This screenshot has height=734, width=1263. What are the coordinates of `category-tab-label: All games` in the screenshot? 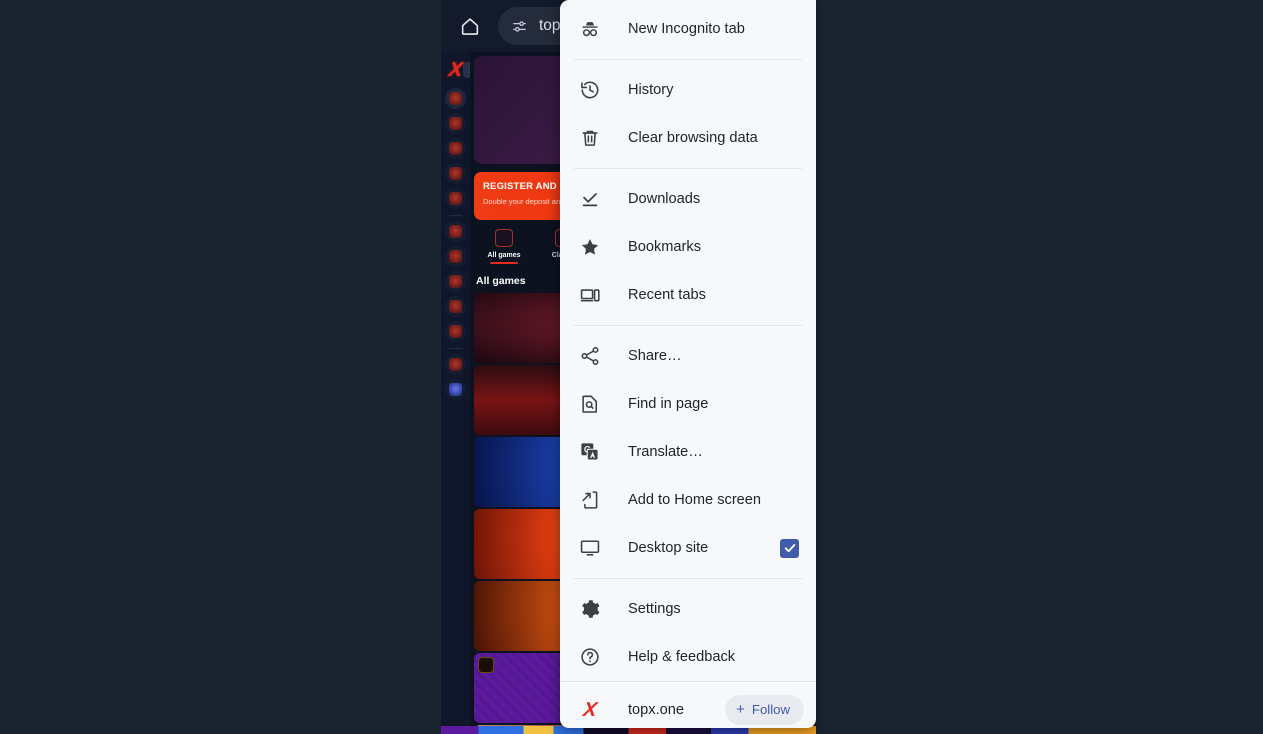 It's located at (504, 255).